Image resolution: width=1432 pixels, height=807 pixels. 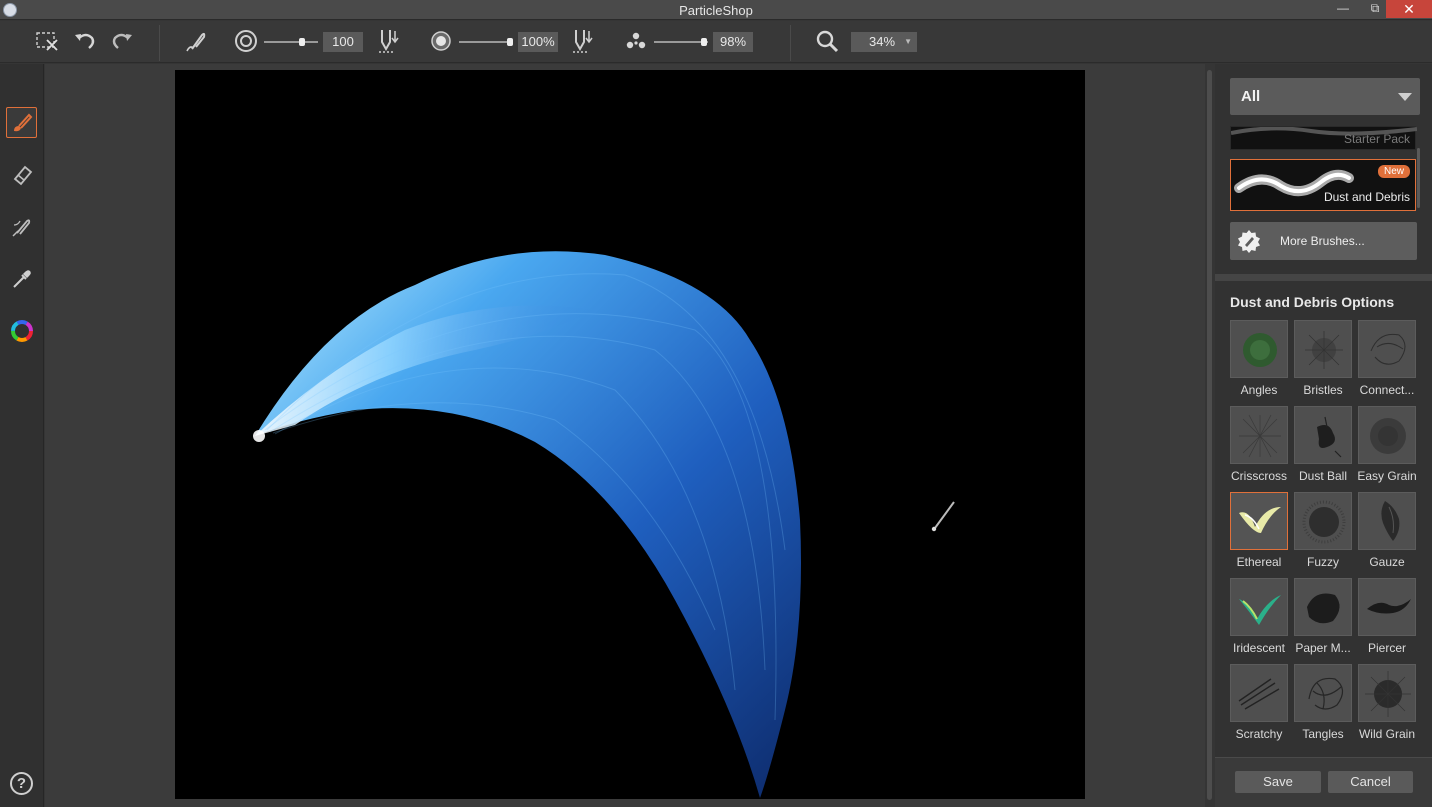 I want to click on brush-size-slider-knob, so click(x=301, y=42).